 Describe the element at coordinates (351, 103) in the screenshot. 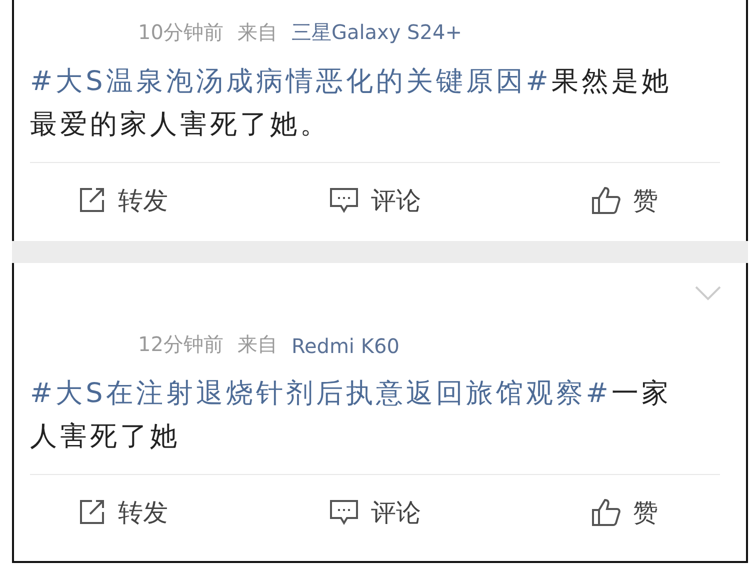

I see `post-text: #大S温泉泡汤成病情恶化的关键原因#果然是她最爱的家人害死了她。` at that location.